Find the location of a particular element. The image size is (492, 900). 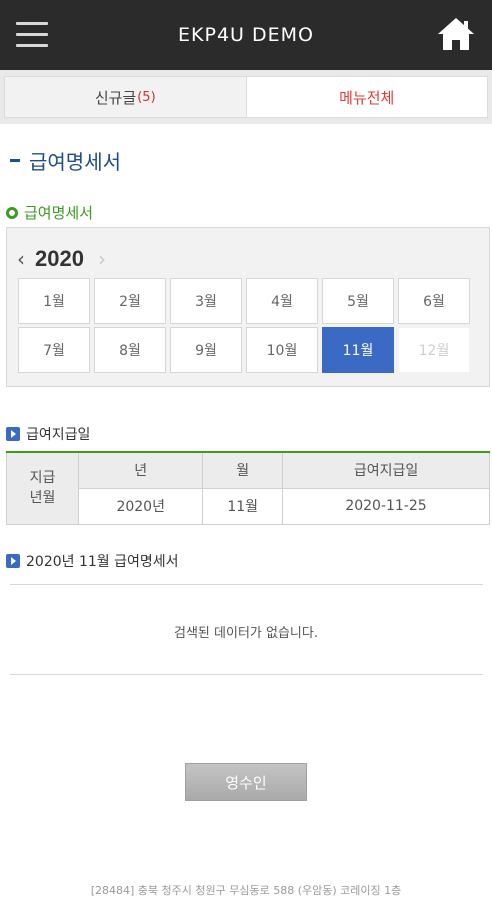

circle-bullet-icon is located at coordinates (12, 212).